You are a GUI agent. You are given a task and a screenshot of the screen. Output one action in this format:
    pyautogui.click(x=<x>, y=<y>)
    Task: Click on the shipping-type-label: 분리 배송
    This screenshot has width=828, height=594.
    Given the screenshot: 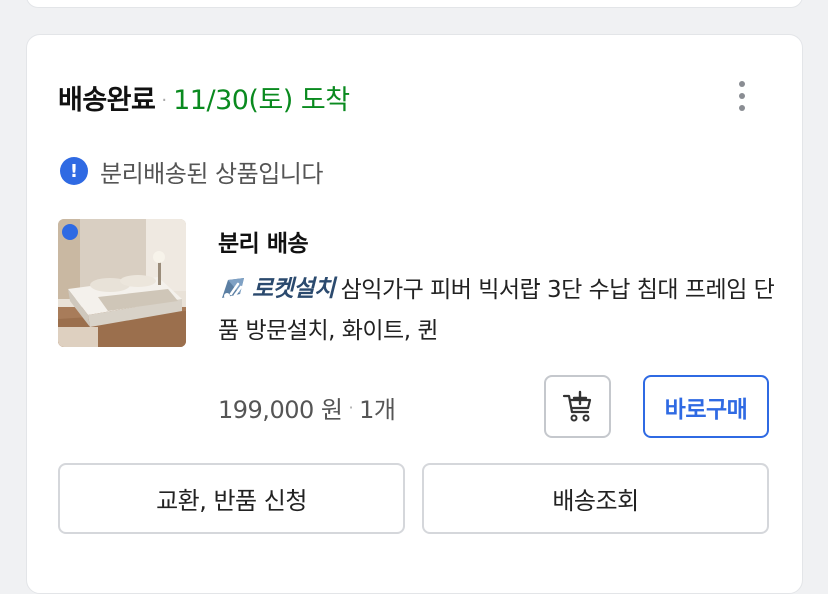 What is the action you would take?
    pyautogui.click(x=263, y=244)
    